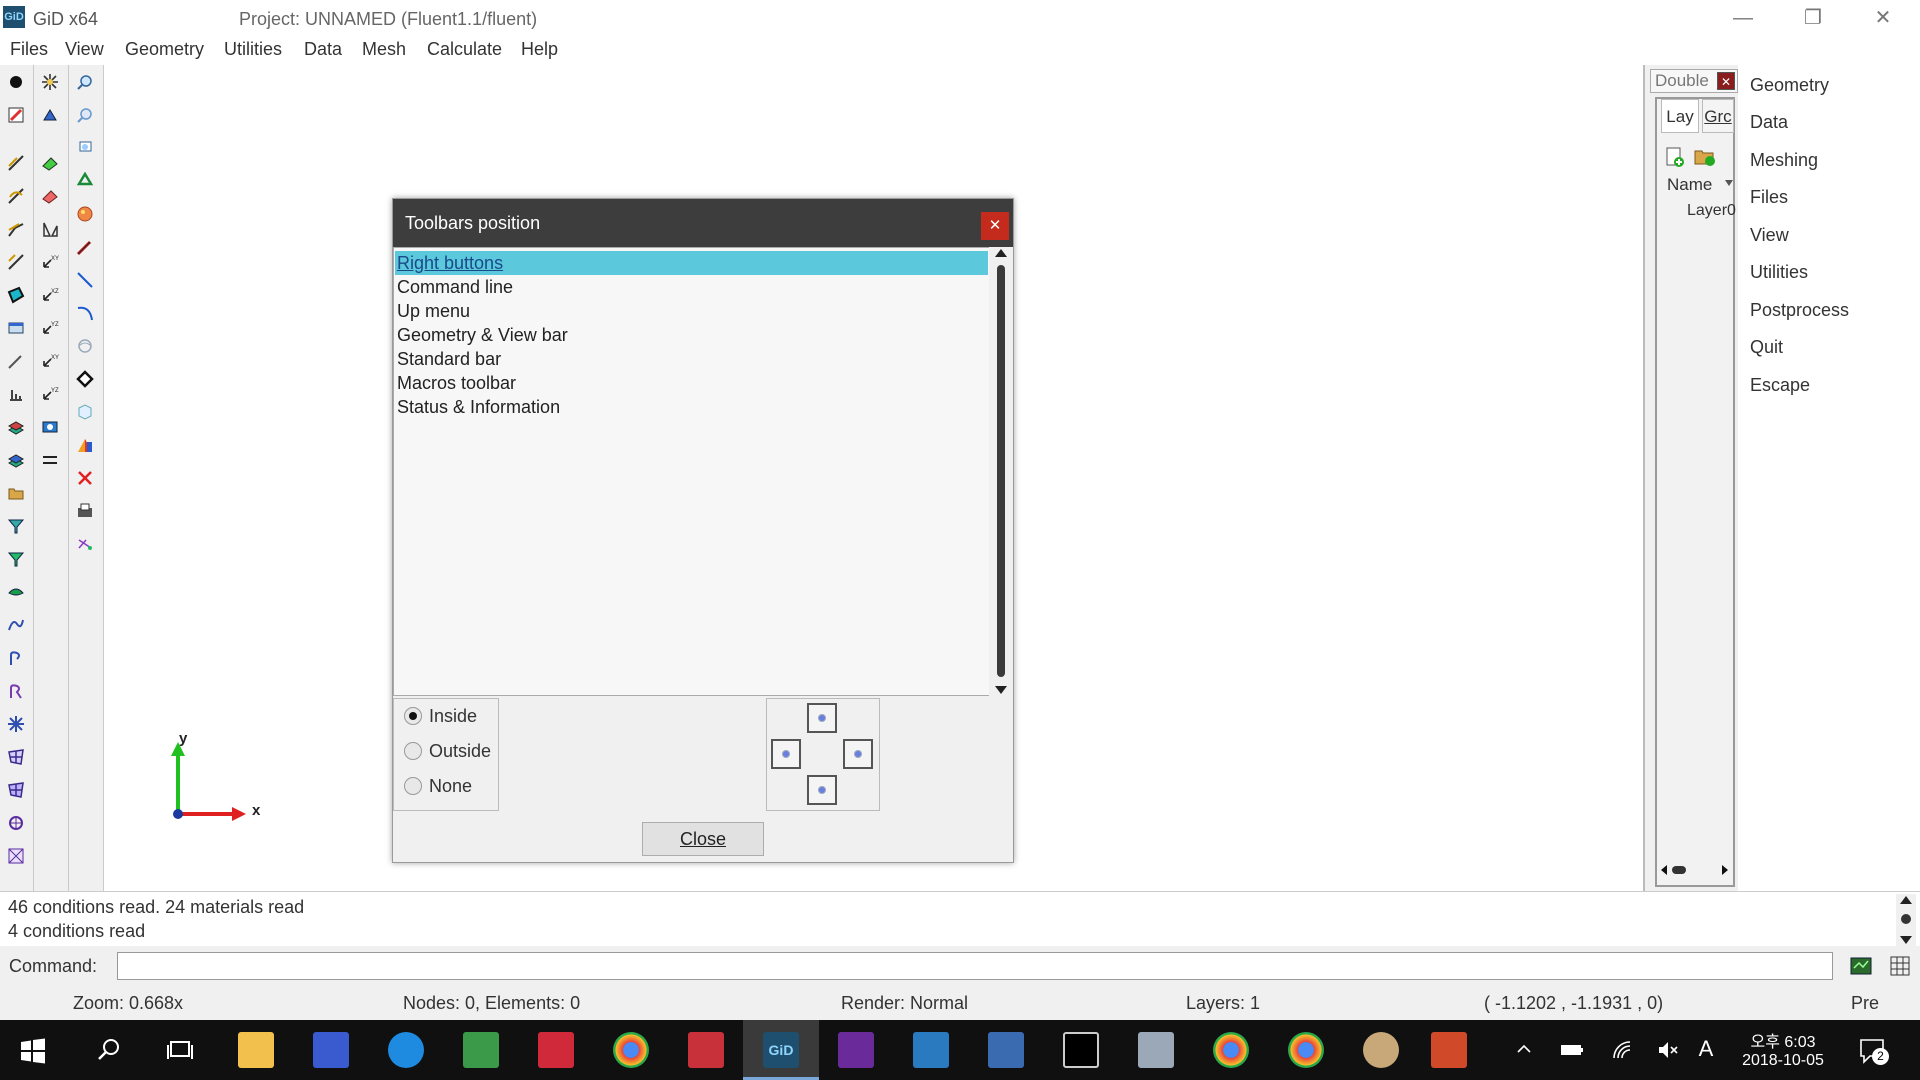  What do you see at coordinates (50, 262) in the screenshot?
I see `rotate-xy-icon: XY` at bounding box center [50, 262].